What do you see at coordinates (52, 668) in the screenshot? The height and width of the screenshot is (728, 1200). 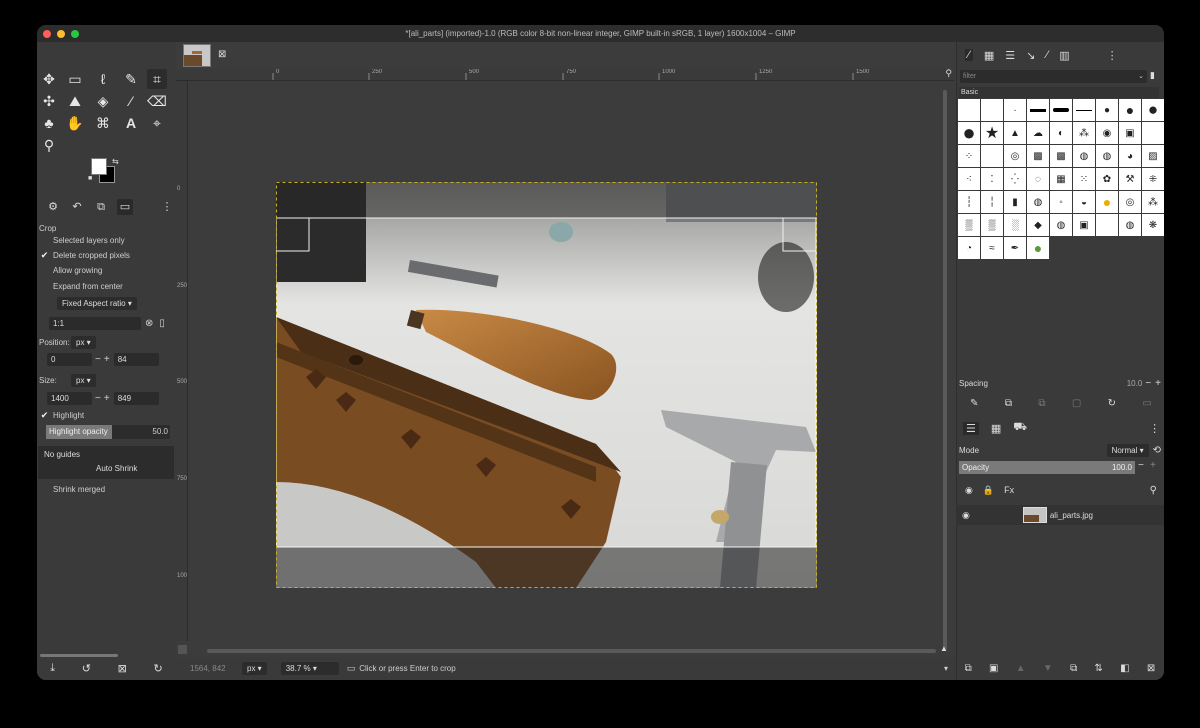 I see `save-options-icon: ⤓` at bounding box center [52, 668].